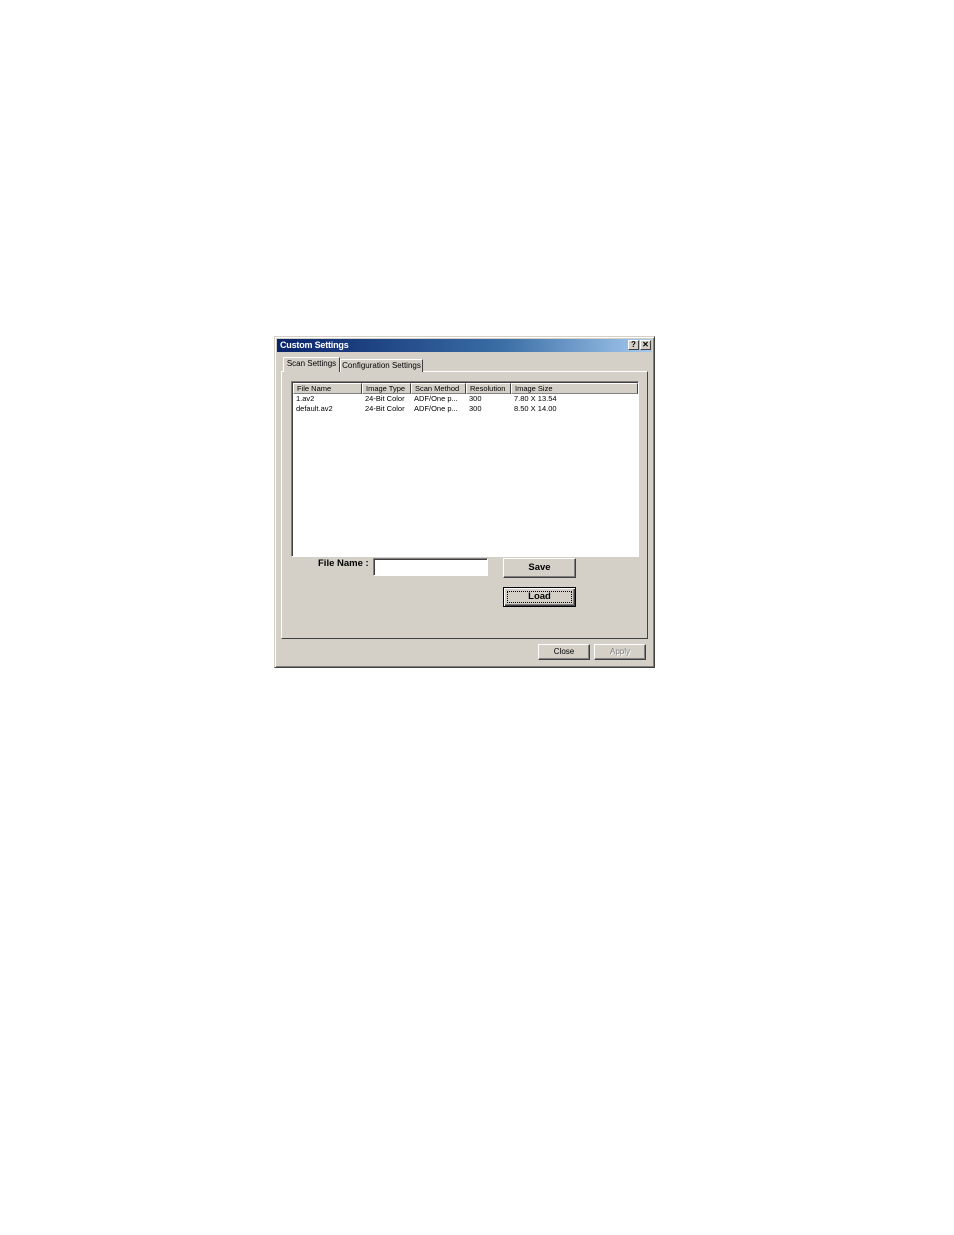  I want to click on close-icon: ✕, so click(645, 345).